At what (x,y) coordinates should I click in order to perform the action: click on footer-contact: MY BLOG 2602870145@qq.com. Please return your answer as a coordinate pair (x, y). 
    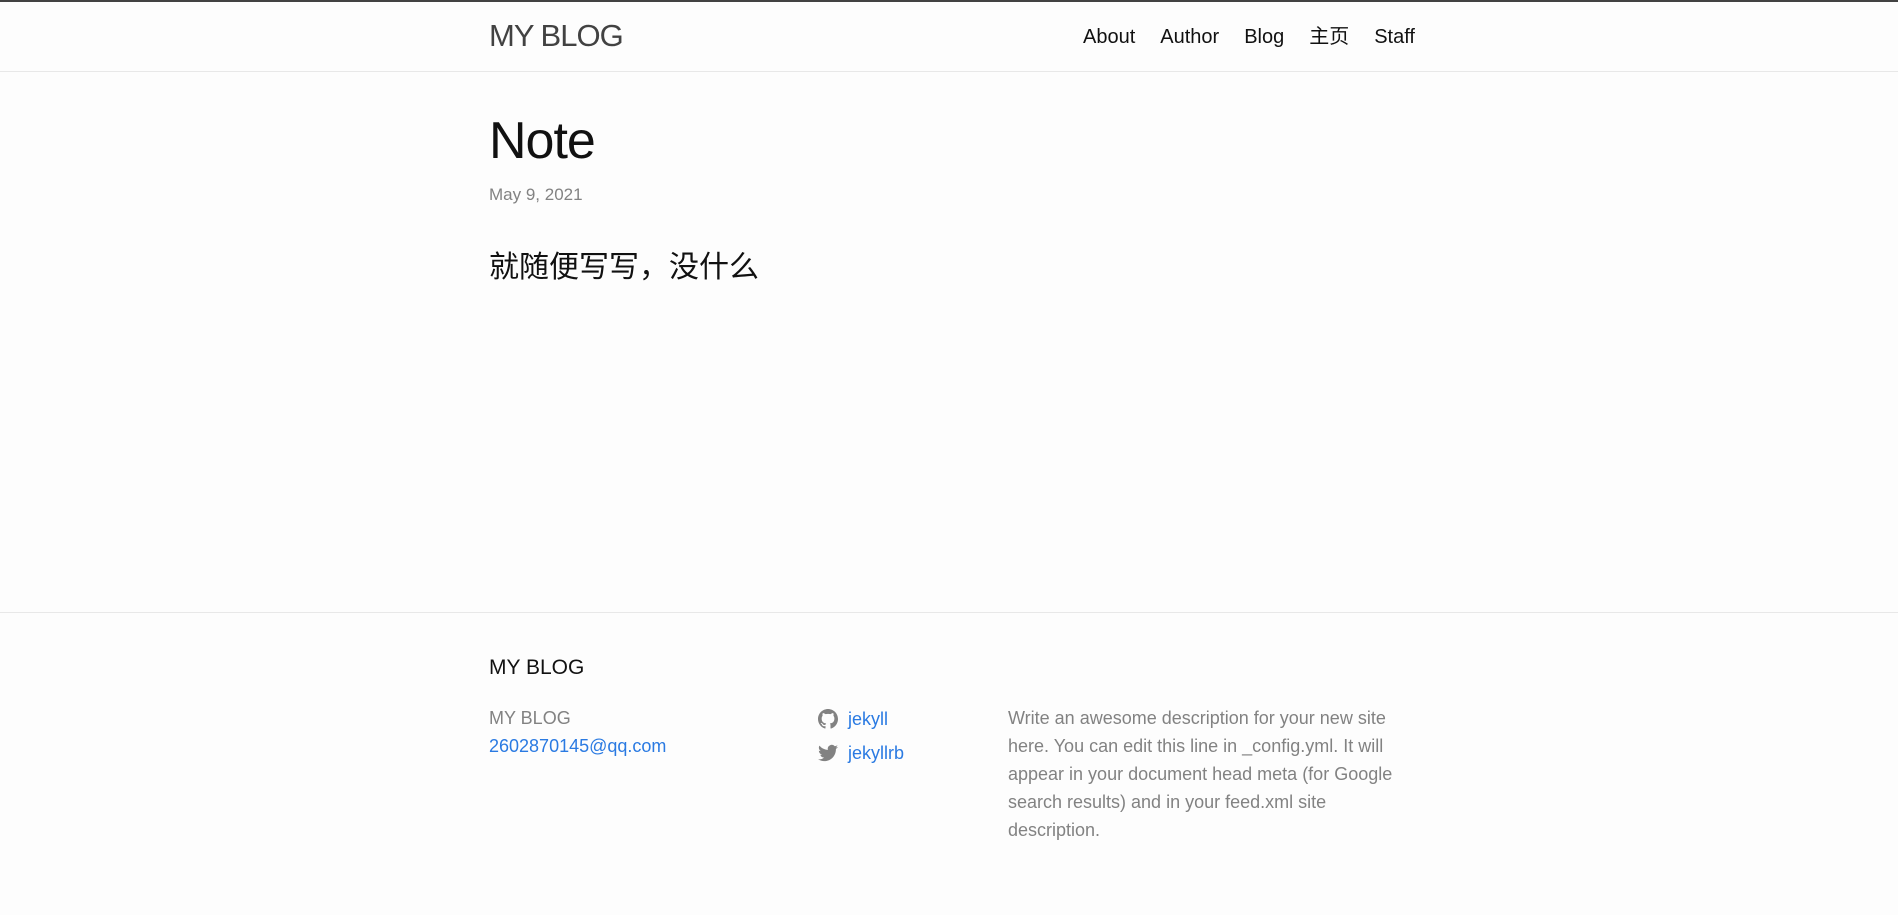
    Looking at the image, I should click on (577, 732).